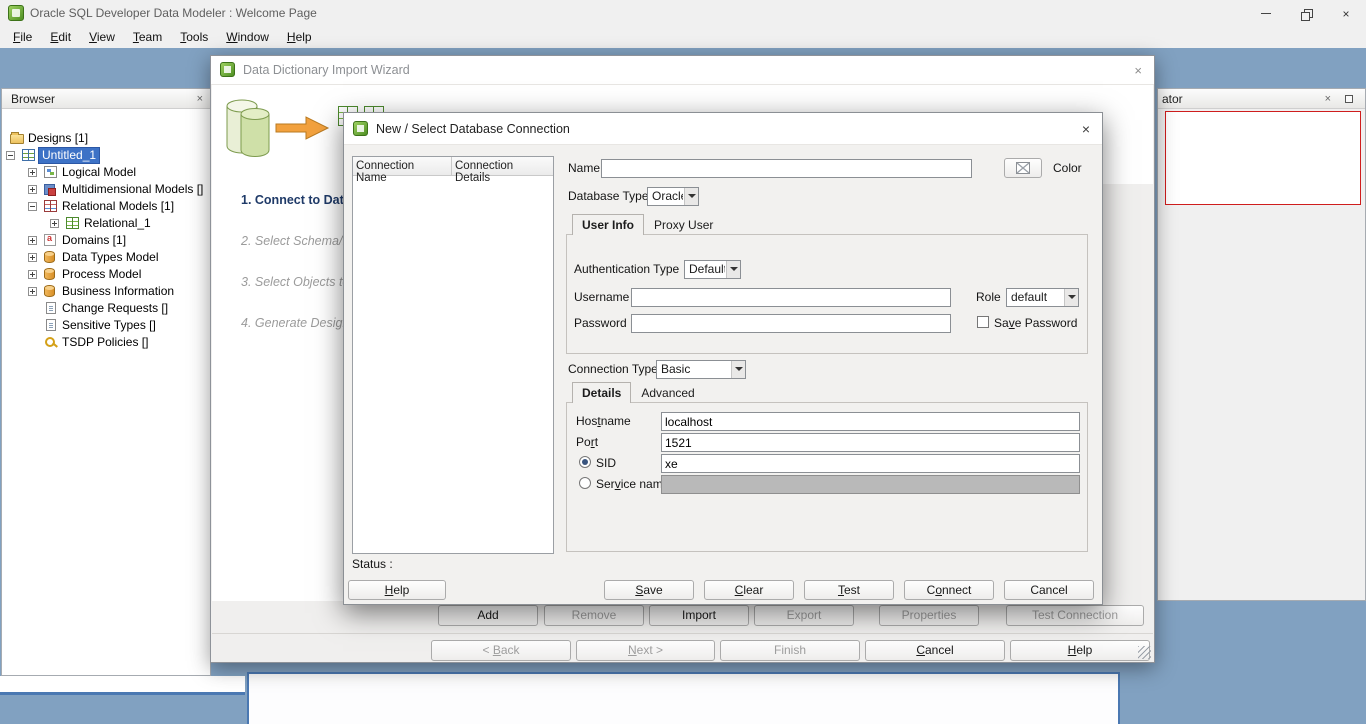 This screenshot has width=1366, height=724. I want to click on window-controls: ×, so click(1306, 13).